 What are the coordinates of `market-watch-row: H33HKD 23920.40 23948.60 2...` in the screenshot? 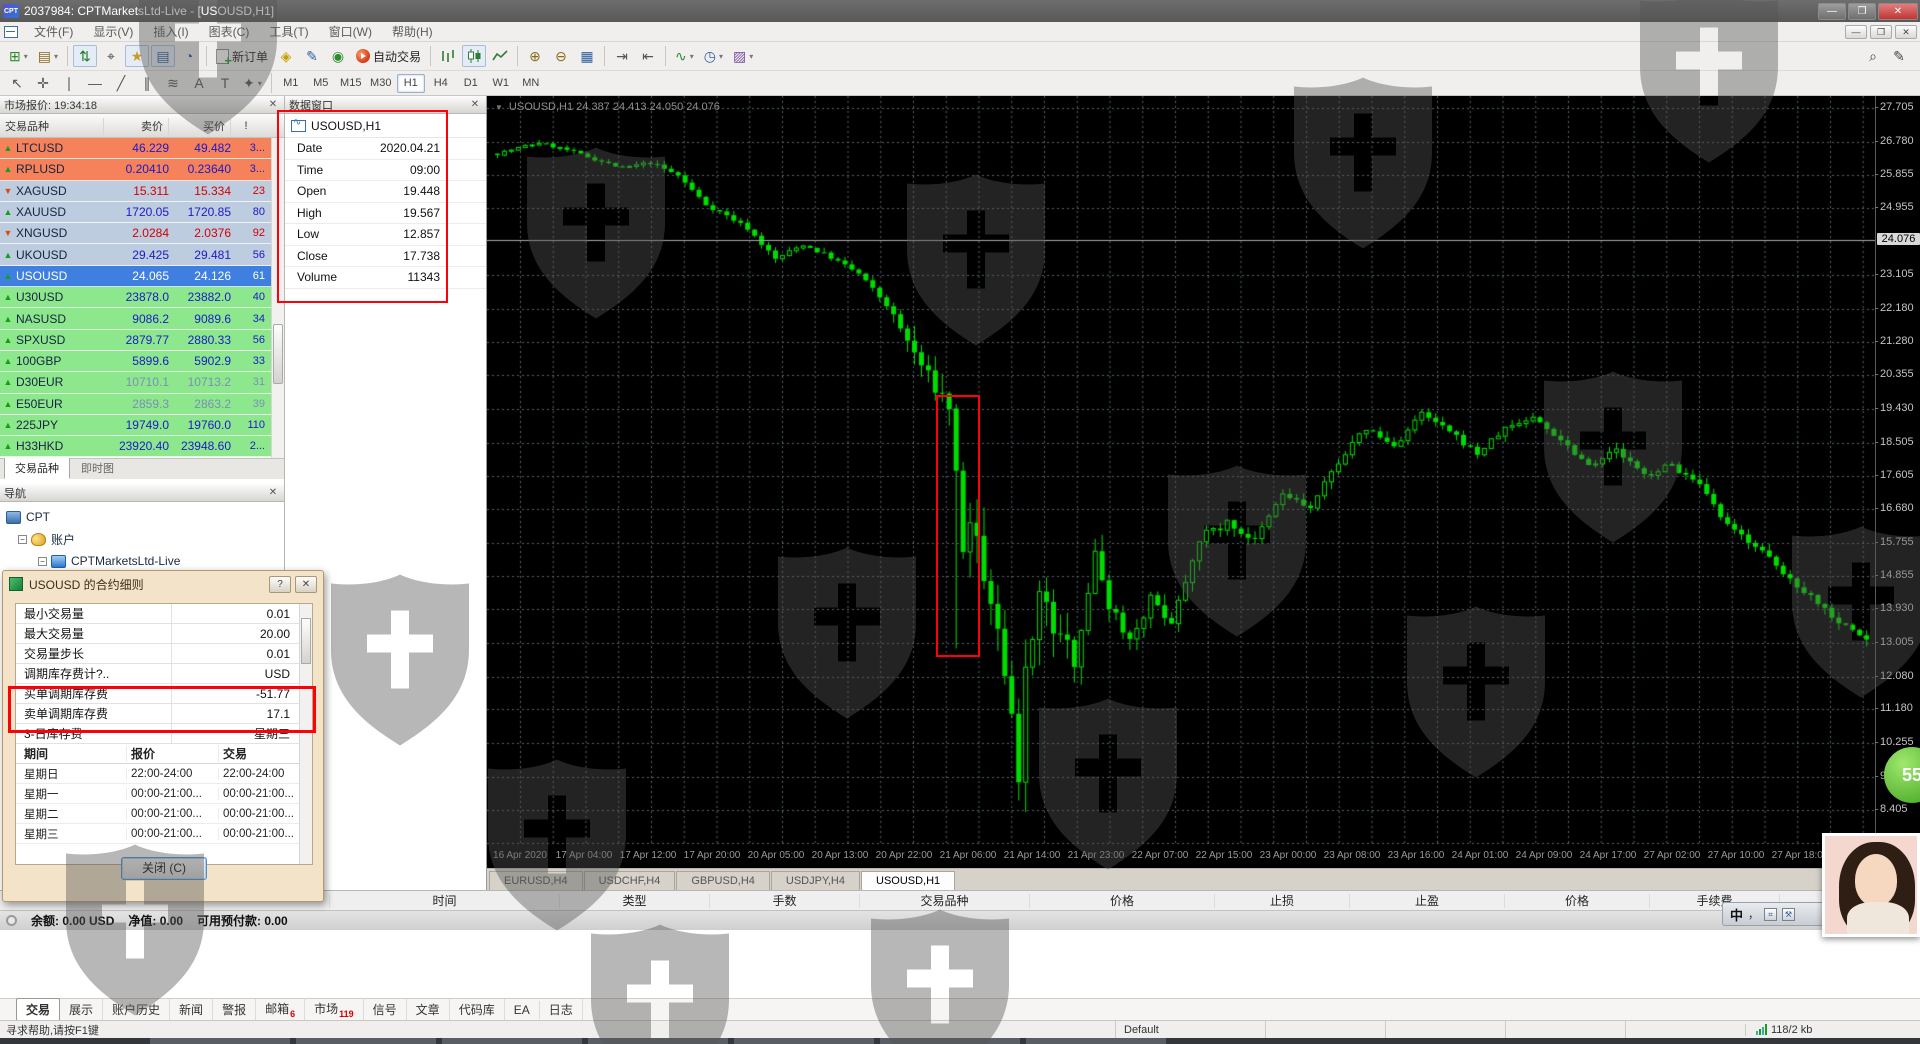 It's located at (142, 447).